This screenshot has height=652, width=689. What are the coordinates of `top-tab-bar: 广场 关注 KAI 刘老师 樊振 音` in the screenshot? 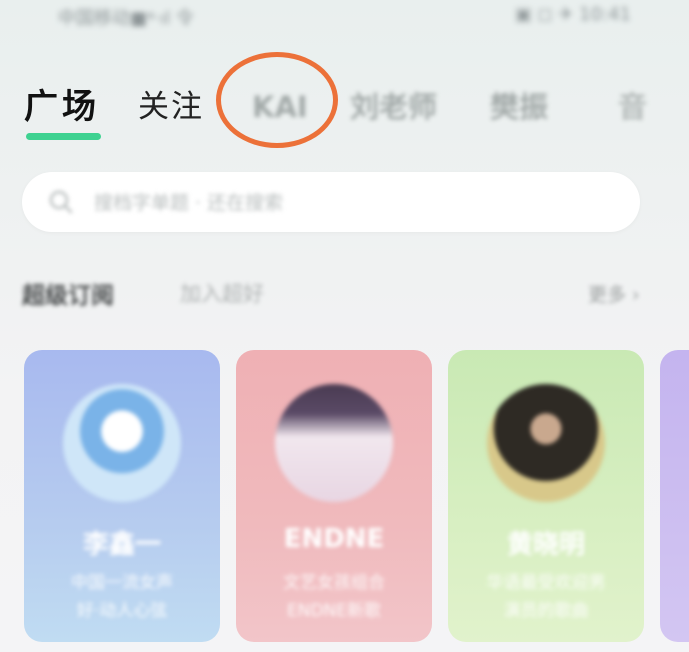 It's located at (344, 107).